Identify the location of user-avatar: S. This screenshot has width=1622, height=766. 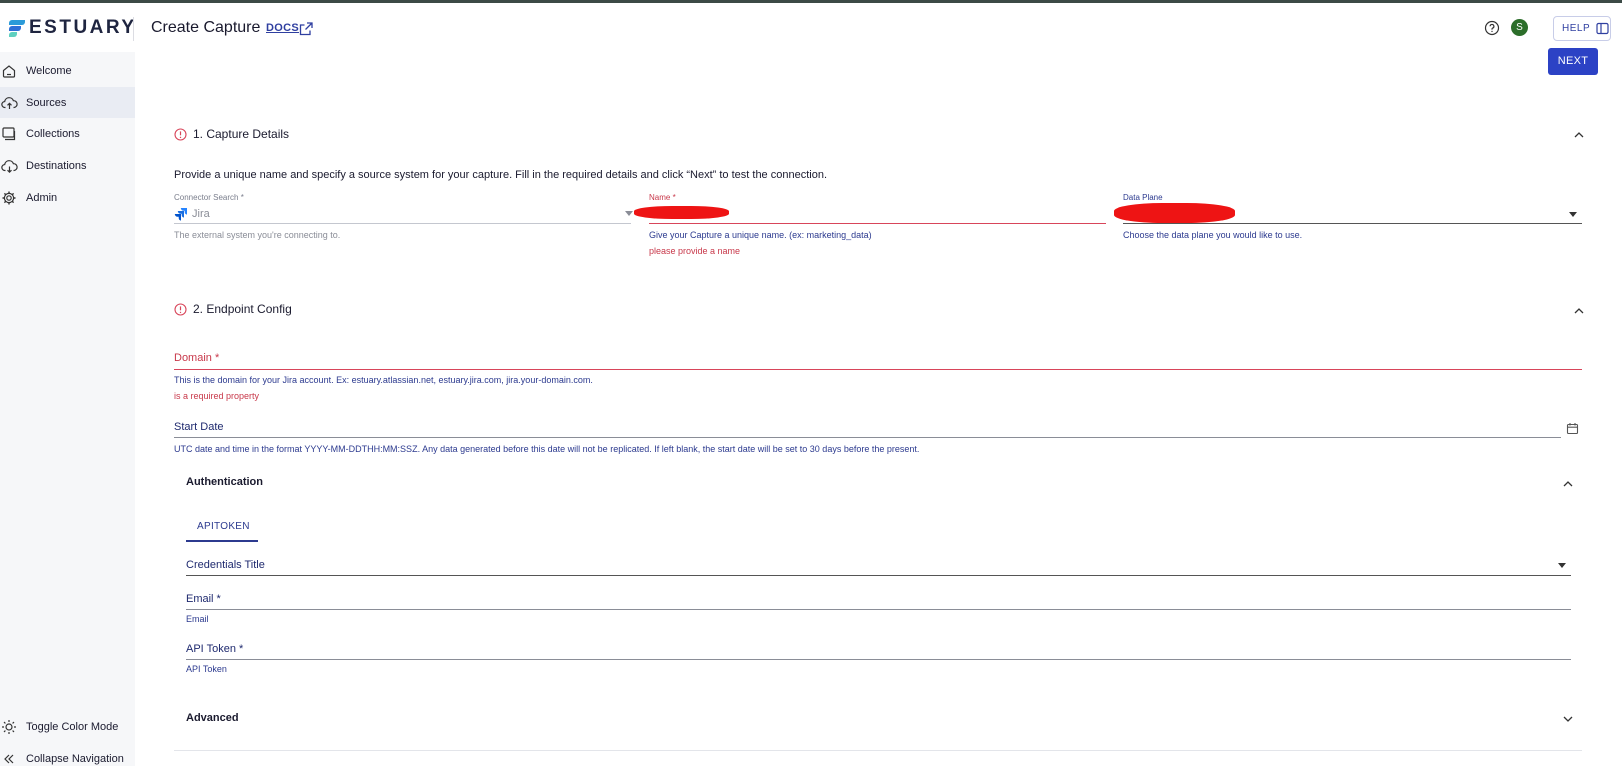
(1519, 27).